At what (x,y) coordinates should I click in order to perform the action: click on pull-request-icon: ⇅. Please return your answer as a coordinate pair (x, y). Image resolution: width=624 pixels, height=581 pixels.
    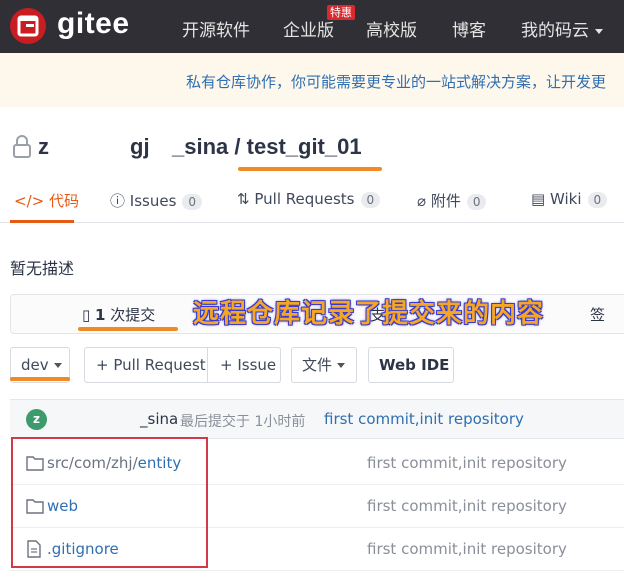
    Looking at the image, I should click on (243, 199).